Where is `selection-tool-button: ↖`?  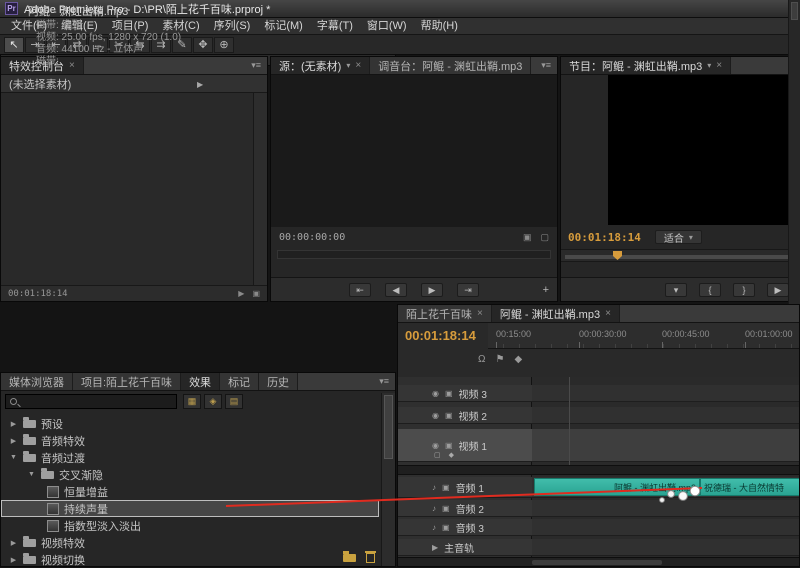
selection-tool-button: ↖ is located at coordinates (14, 44).